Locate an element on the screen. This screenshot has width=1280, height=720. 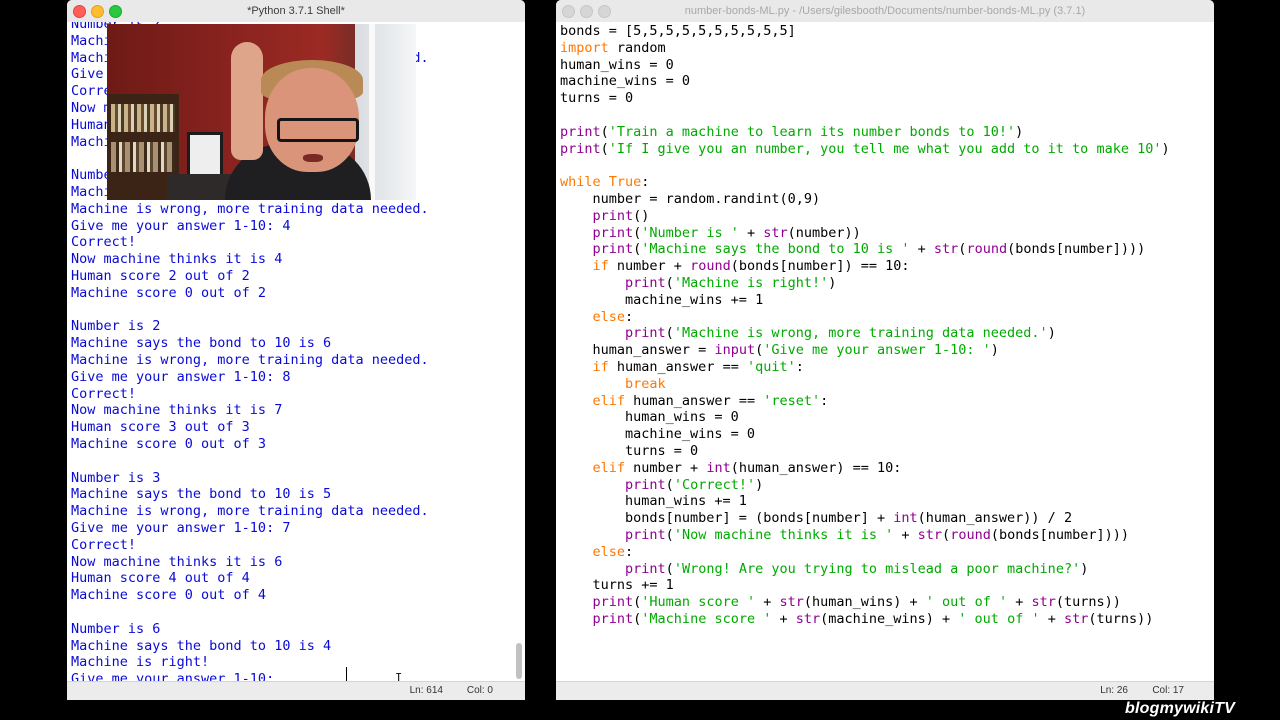
code-token: human_wins += 1 is located at coordinates (653, 501).